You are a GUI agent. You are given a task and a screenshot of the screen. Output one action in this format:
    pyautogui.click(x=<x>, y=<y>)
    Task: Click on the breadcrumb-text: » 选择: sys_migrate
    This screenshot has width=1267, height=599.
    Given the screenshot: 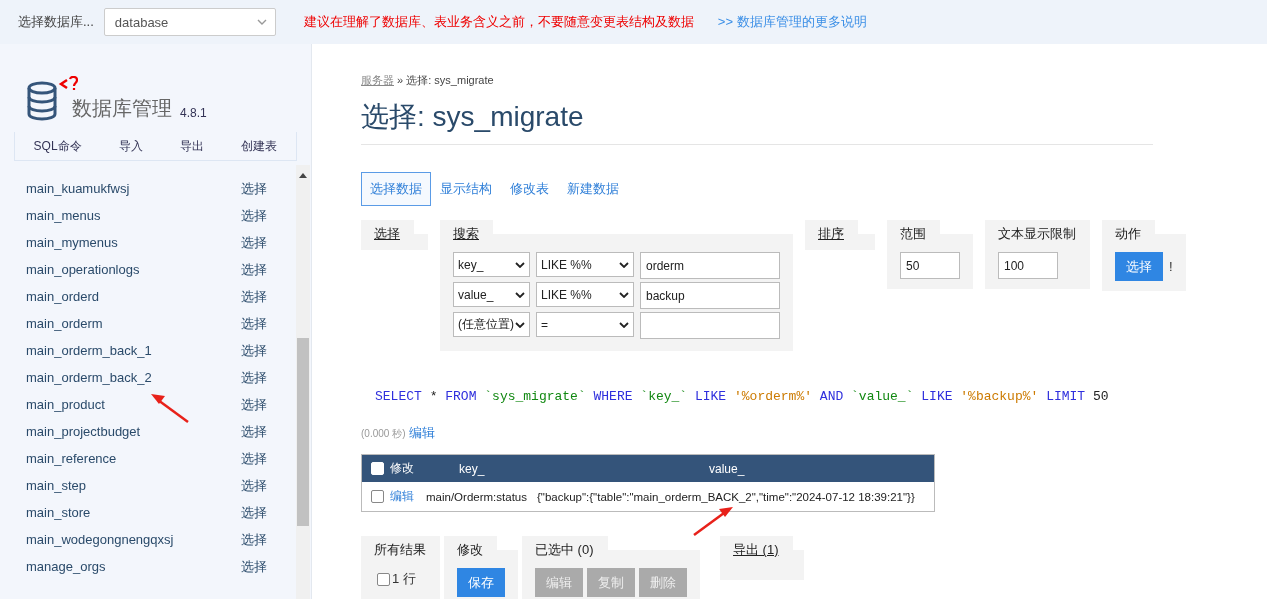 What is the action you would take?
    pyautogui.click(x=445, y=80)
    